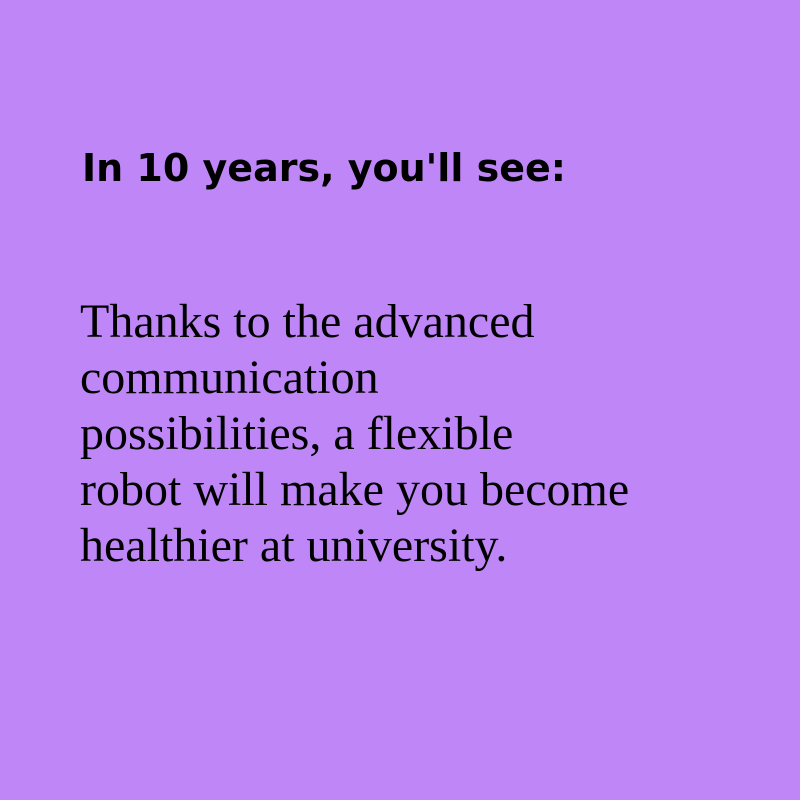 The width and height of the screenshot is (800, 800). Describe the element at coordinates (307, 321) in the screenshot. I see `prediction-line: Thanks to the advanced` at that location.